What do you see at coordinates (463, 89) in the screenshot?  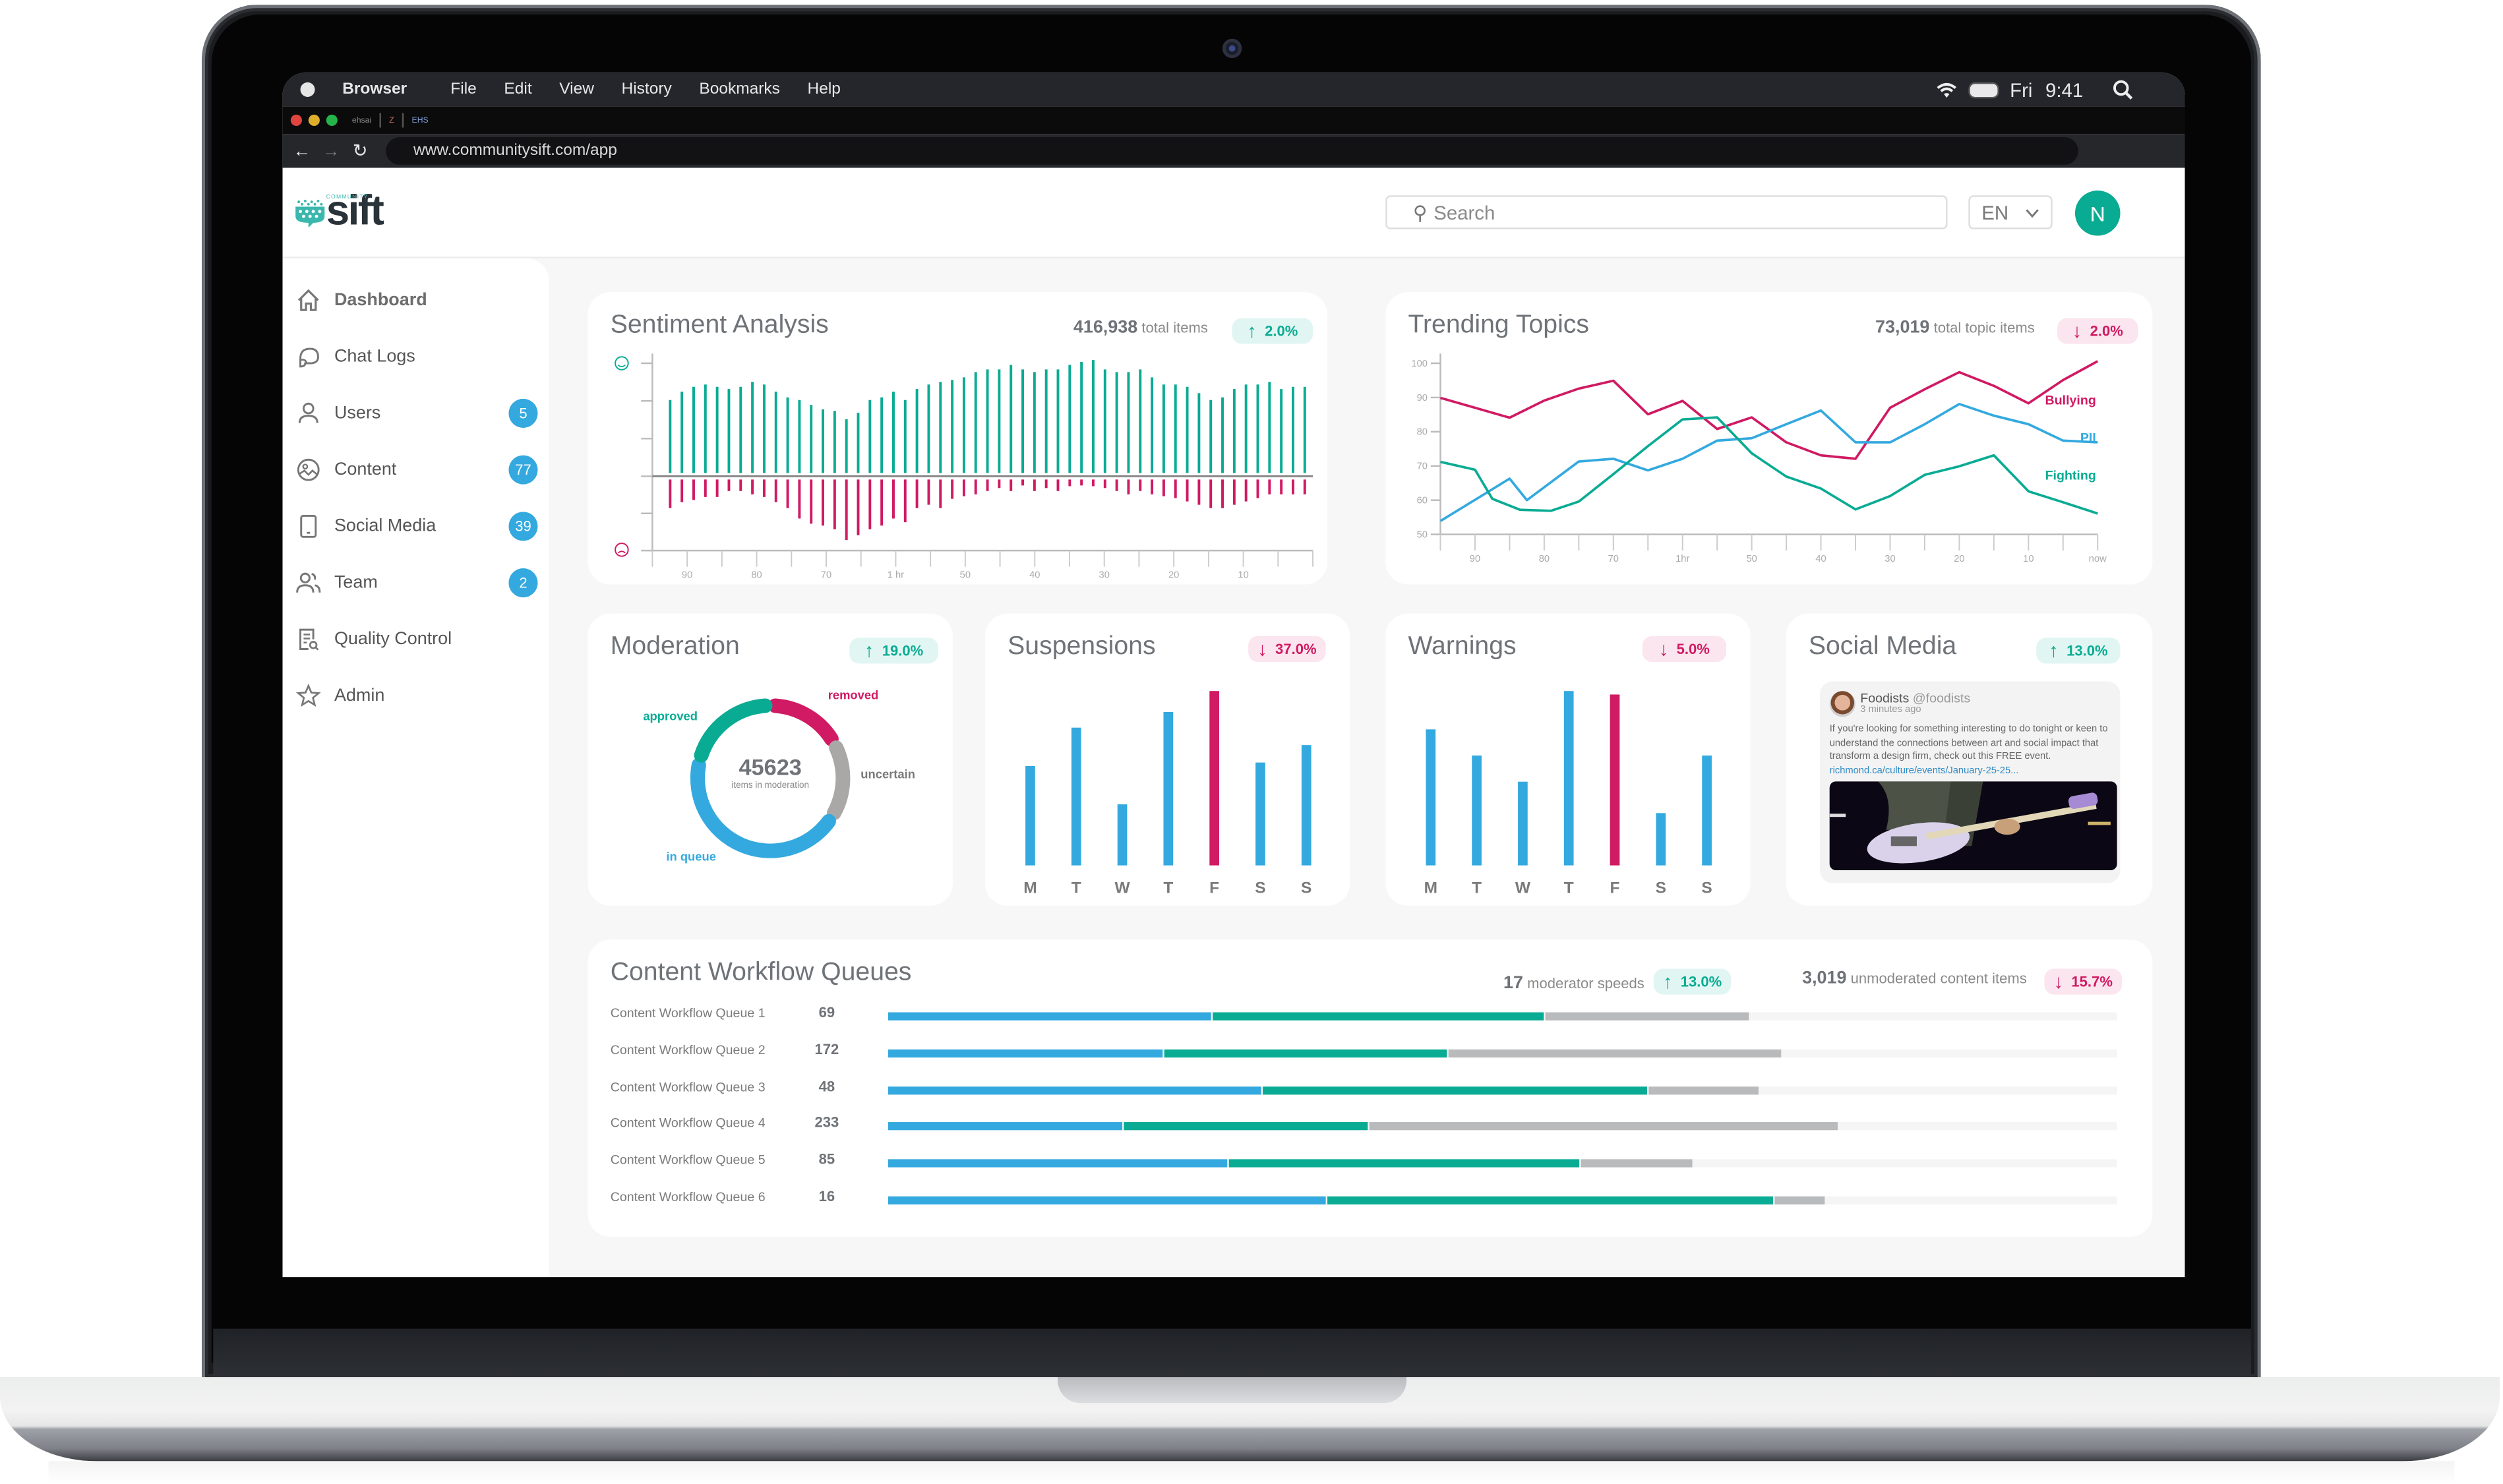 I see `menu-file: File` at bounding box center [463, 89].